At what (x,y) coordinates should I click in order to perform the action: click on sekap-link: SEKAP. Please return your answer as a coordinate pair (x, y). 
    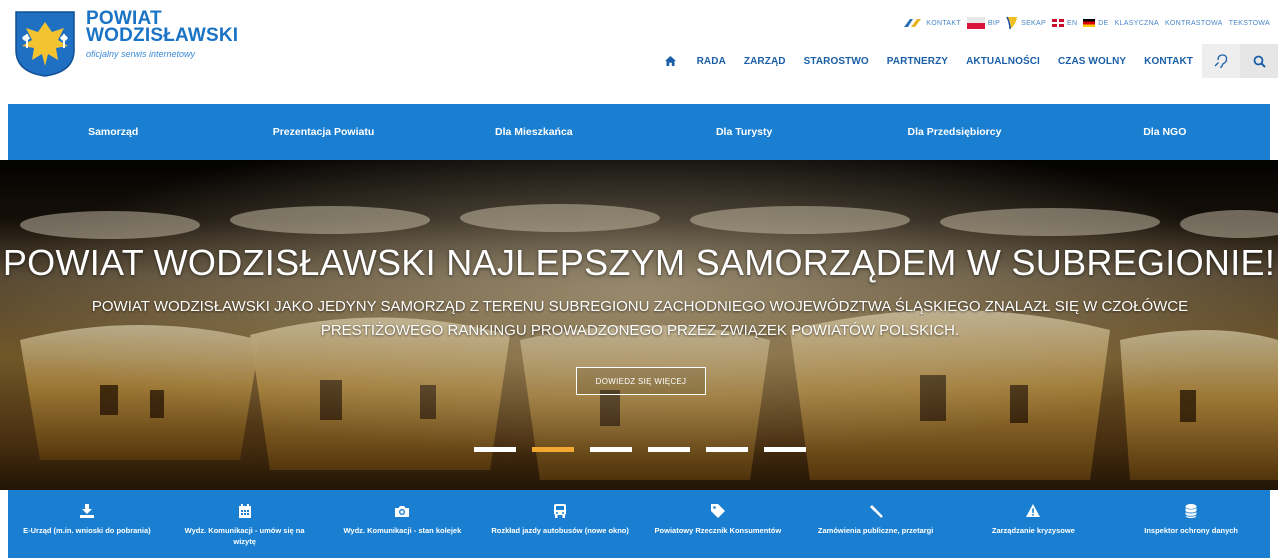
    Looking at the image, I should click on (1026, 23).